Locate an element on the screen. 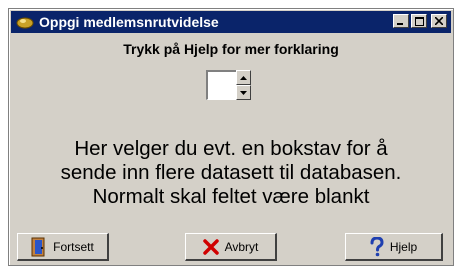 Image resolution: width=457 pixels, height=270 pixels. help-button: Hjelp is located at coordinates (394, 247).